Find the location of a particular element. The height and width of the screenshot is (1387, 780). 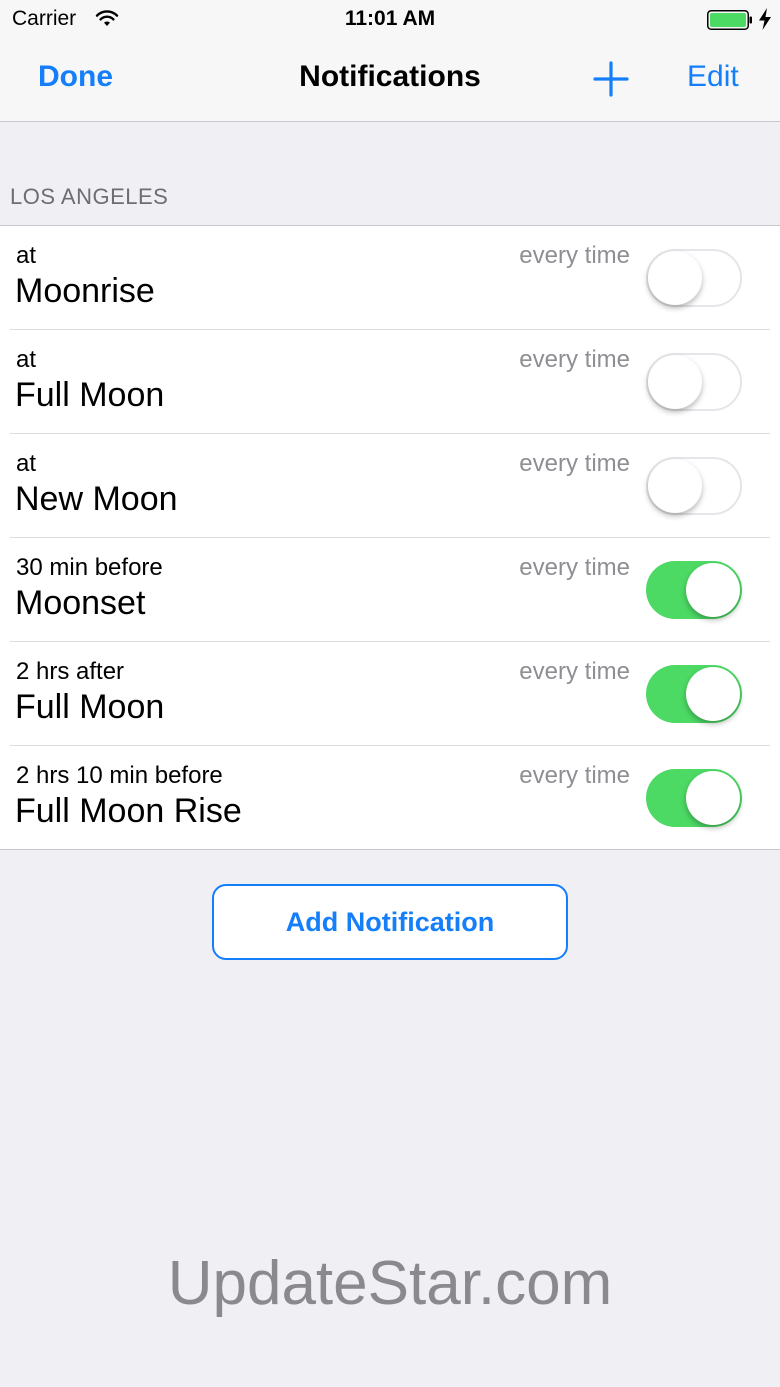

charging-bolt-icon is located at coordinates (765, 19).